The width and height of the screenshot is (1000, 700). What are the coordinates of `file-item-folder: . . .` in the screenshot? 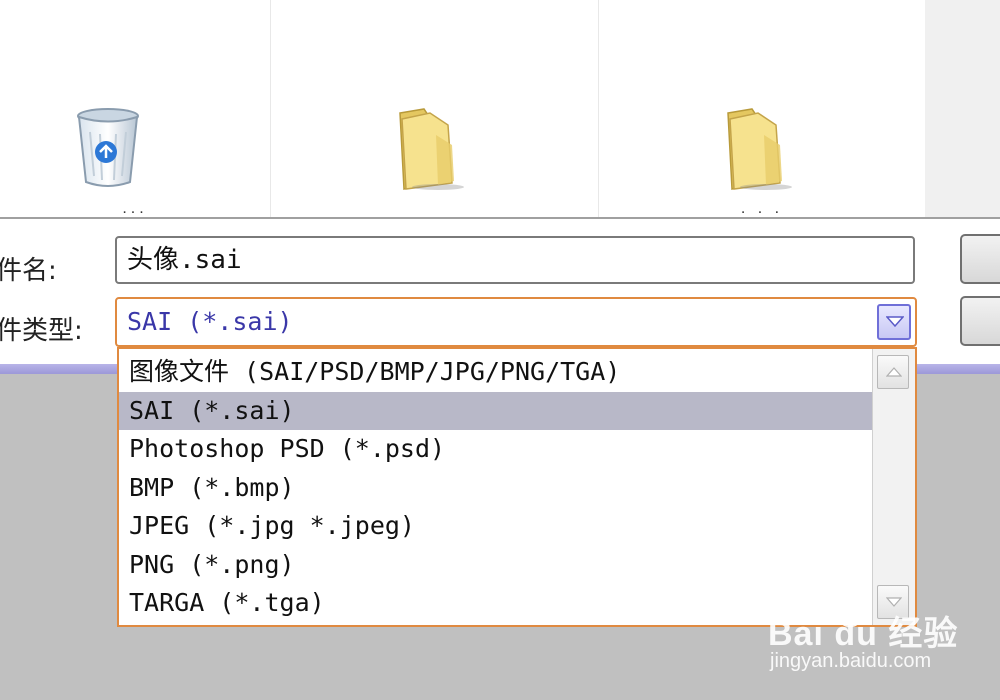 It's located at (762, 108).